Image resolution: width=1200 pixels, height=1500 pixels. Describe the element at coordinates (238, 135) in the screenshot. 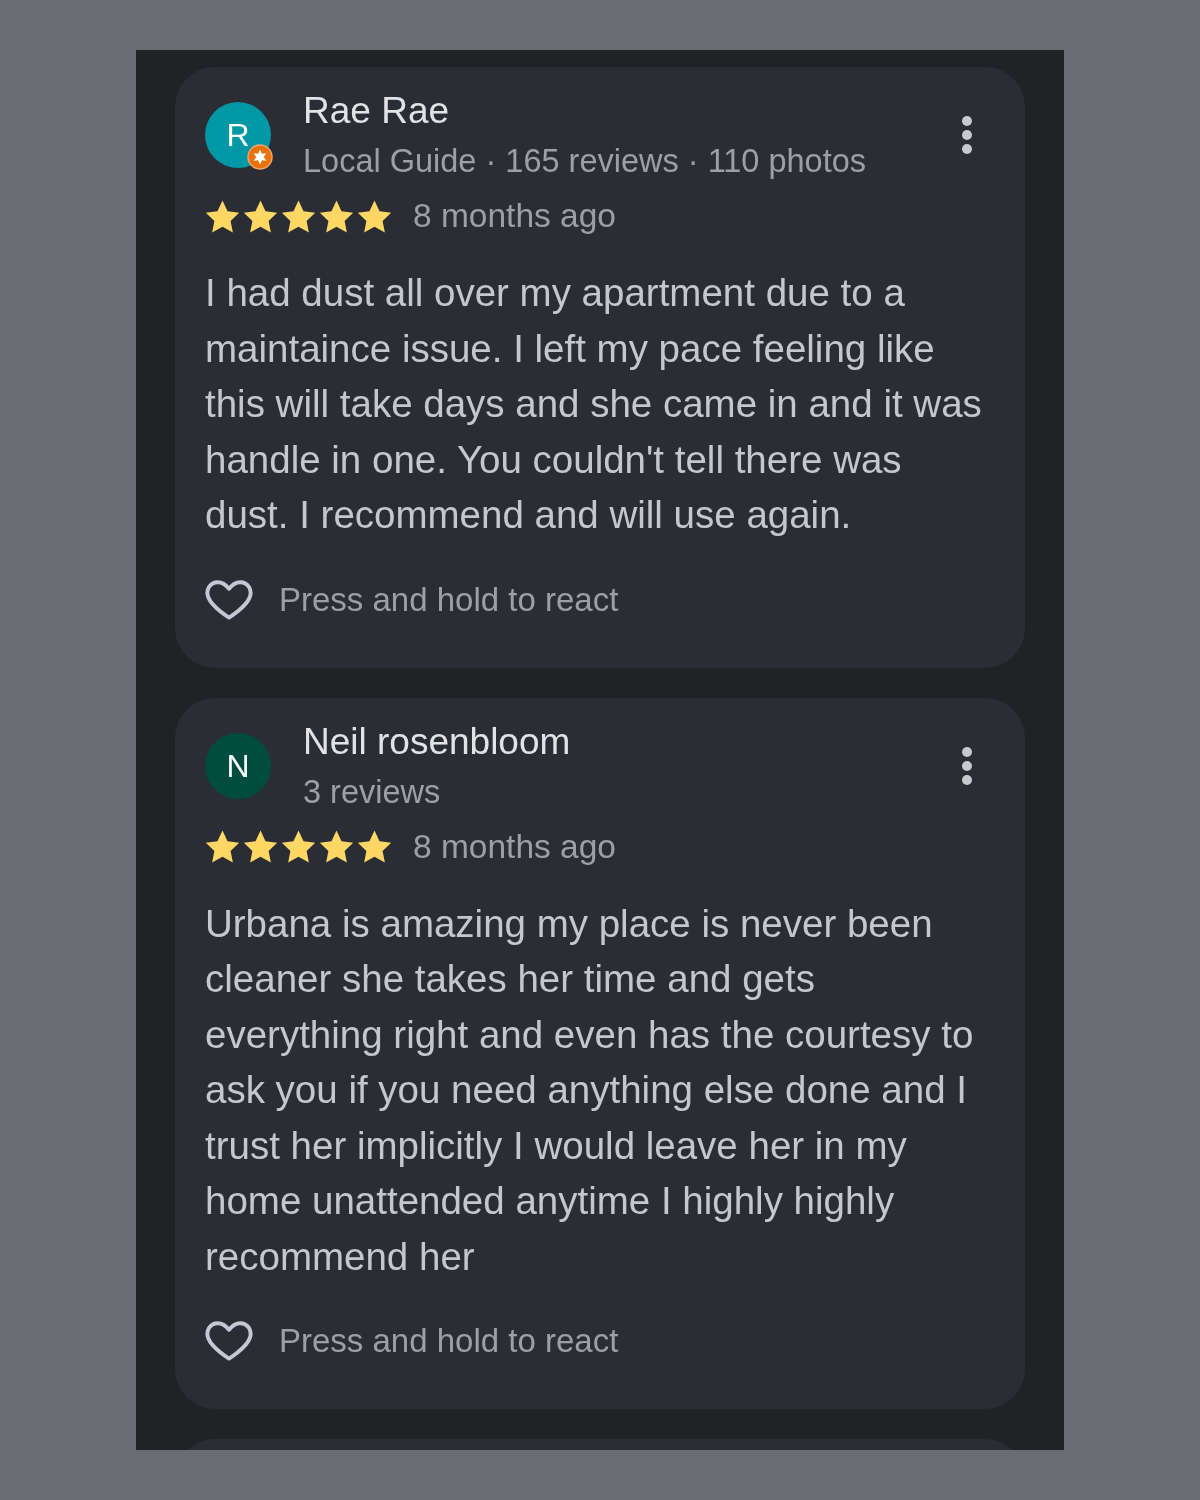

I see `avatar-letter: R` at that location.